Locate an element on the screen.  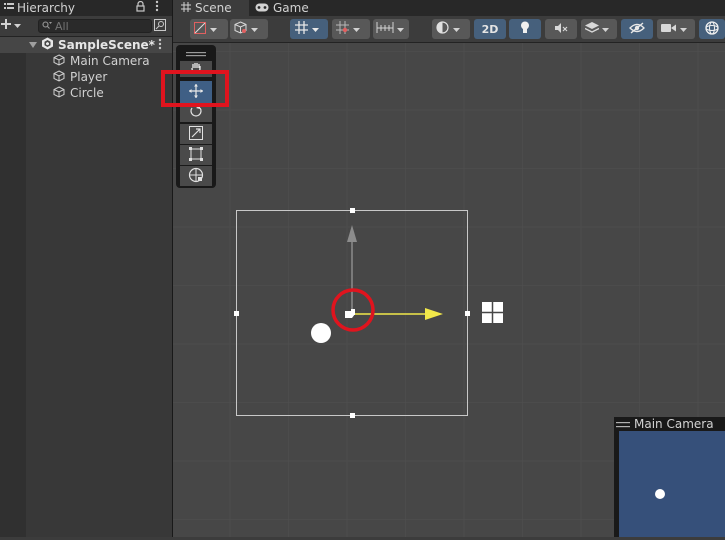
draw-mode-icon is located at coordinates (200, 29).